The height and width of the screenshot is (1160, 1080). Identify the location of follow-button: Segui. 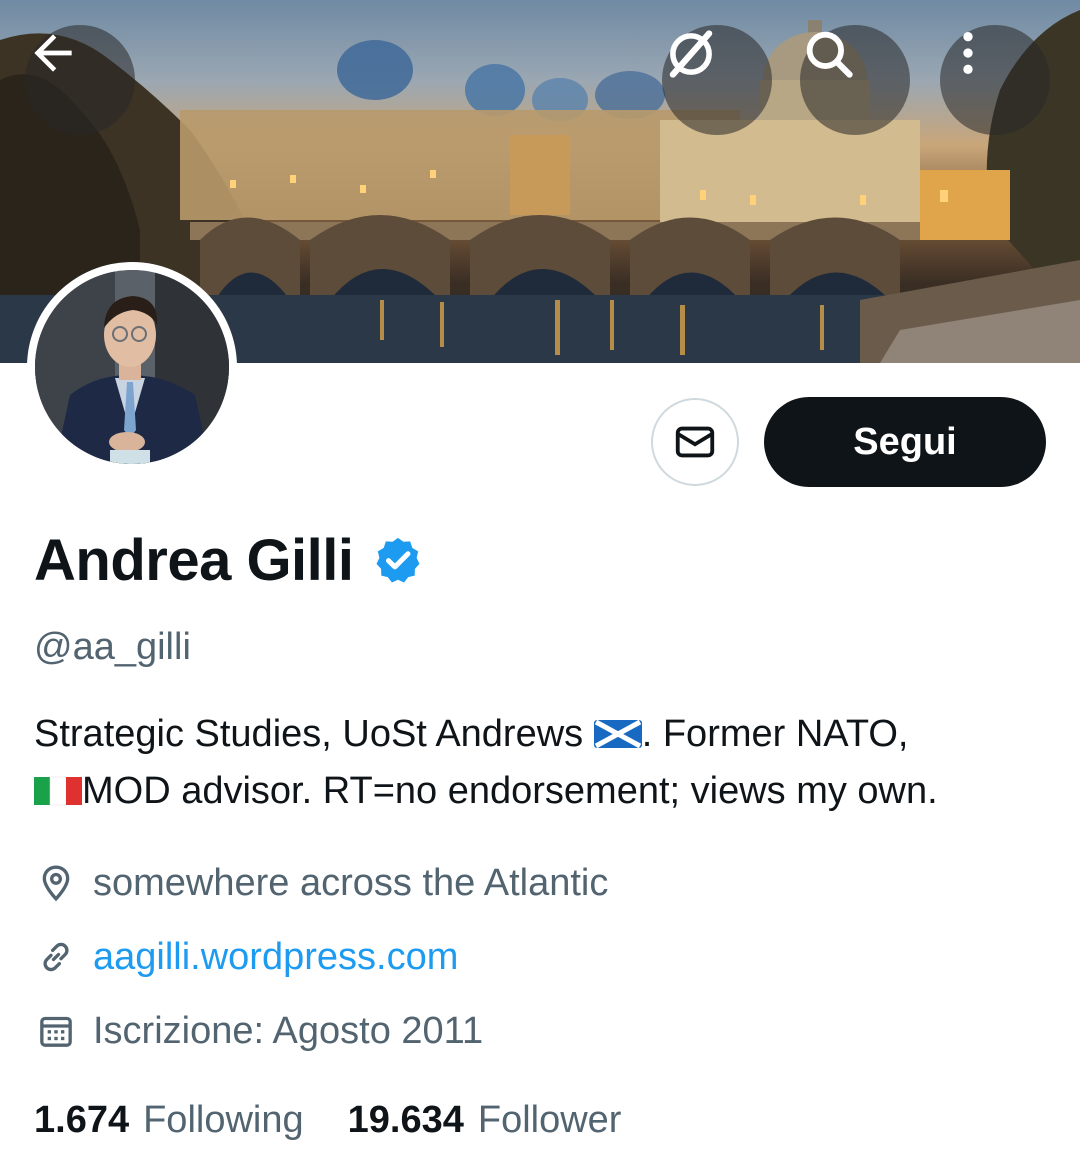
(905, 442).